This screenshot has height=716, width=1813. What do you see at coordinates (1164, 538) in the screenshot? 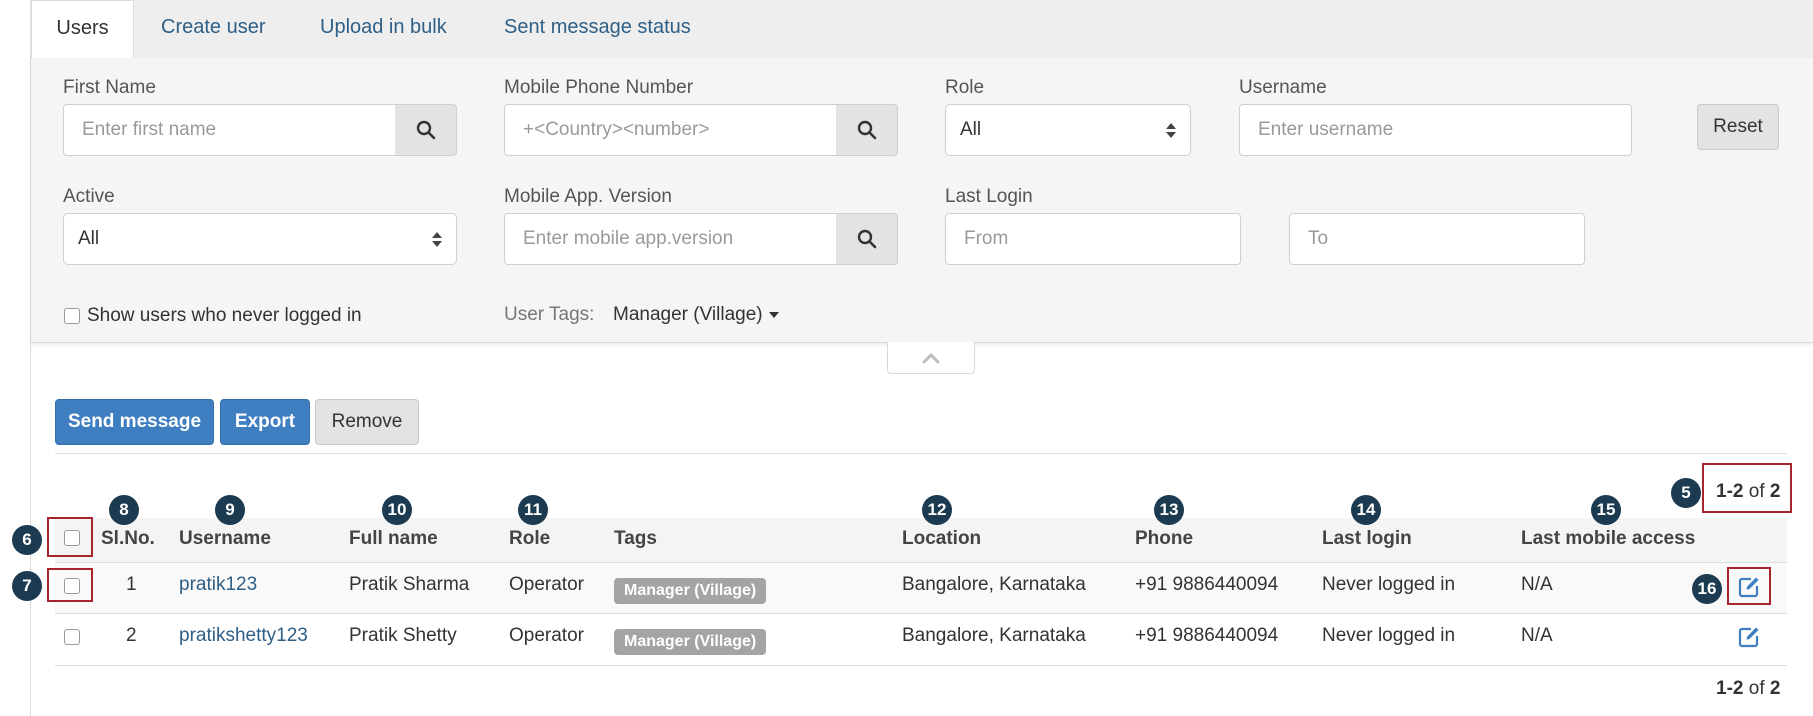
I see `col-header-phone: Phone` at bounding box center [1164, 538].